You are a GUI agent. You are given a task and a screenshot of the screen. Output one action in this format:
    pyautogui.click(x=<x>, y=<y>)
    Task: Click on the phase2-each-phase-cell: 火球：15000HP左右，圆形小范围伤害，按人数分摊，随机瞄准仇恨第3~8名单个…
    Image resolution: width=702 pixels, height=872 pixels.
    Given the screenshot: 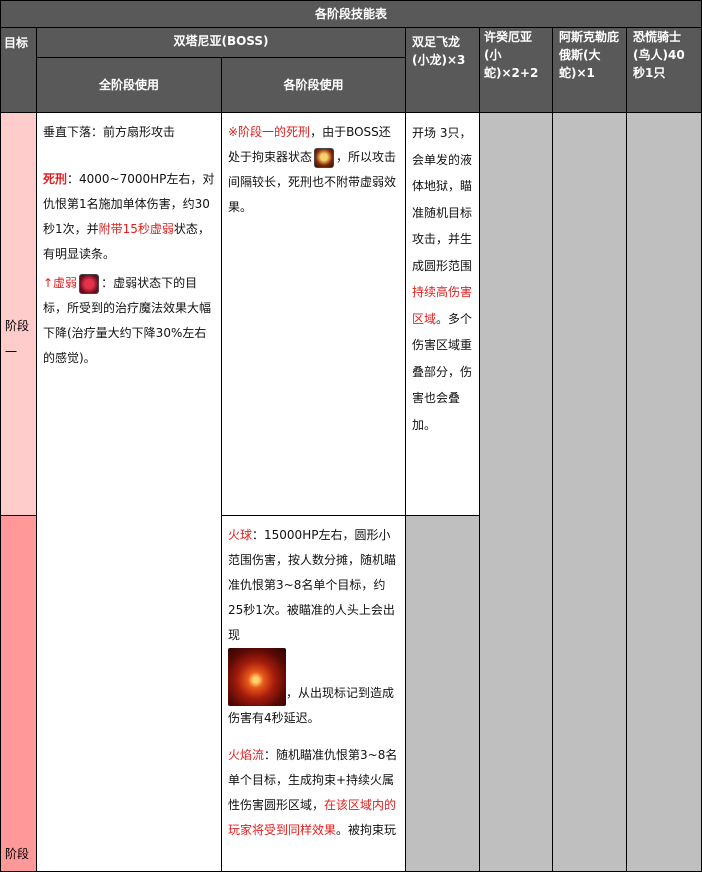 What is the action you would take?
    pyautogui.click(x=313, y=693)
    